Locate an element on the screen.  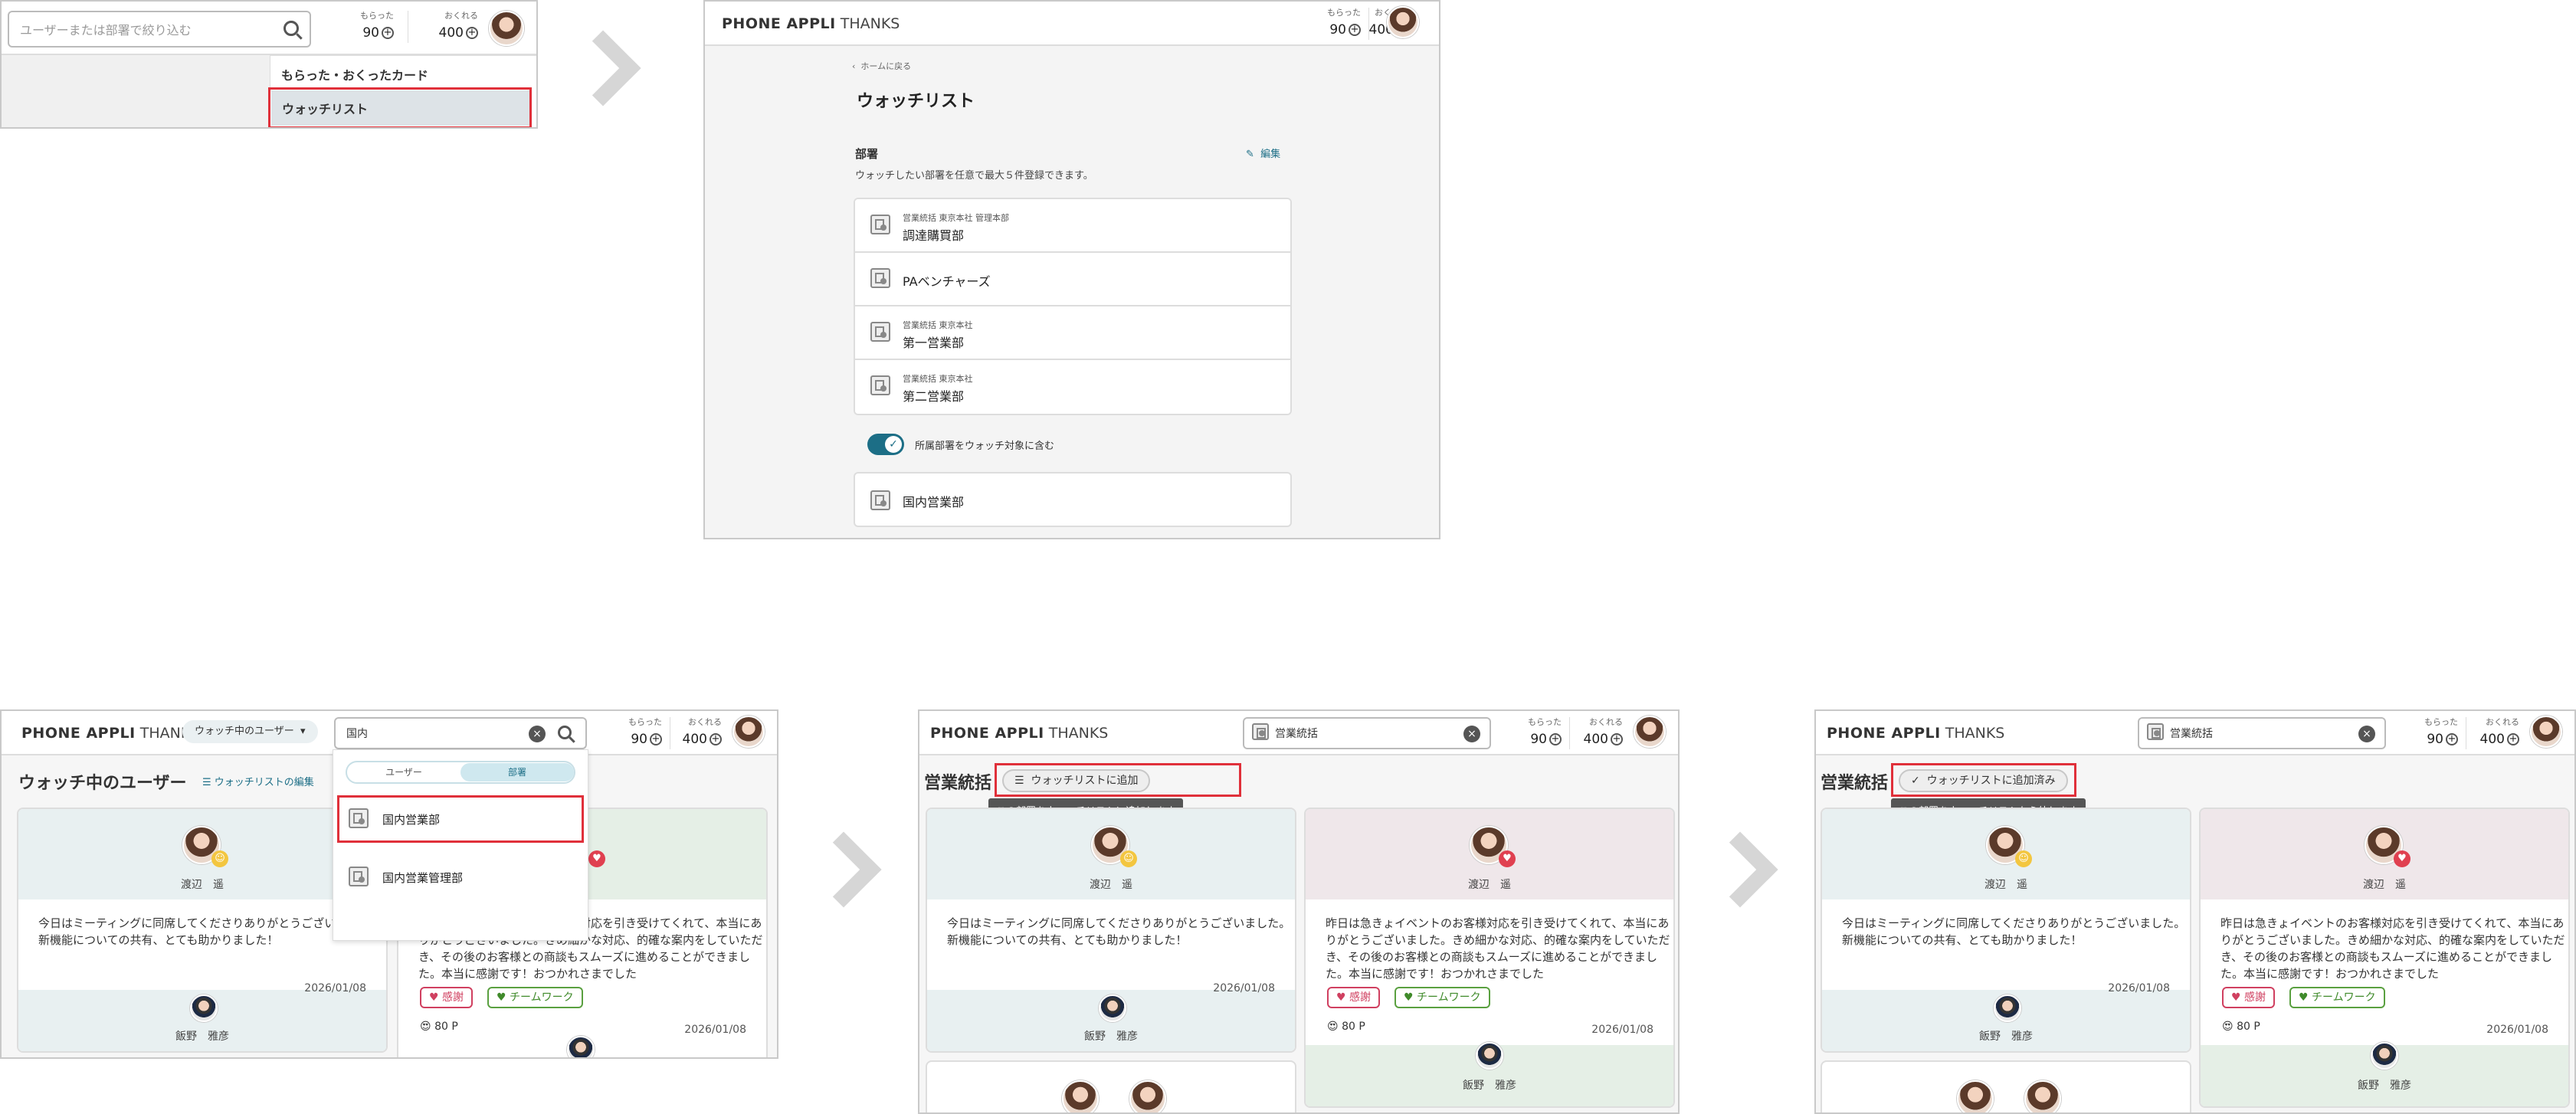
list-edit-icon: ☰ is located at coordinates (207, 782).